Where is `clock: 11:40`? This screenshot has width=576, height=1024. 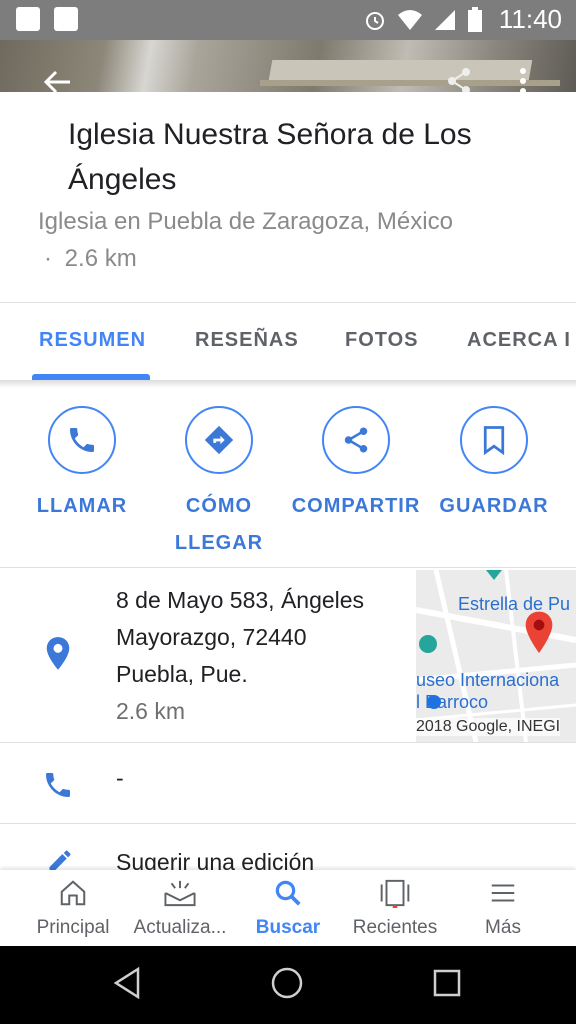 clock: 11:40 is located at coordinates (530, 19).